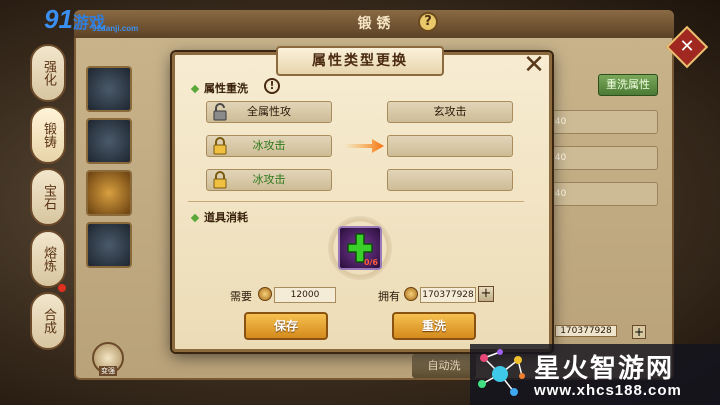 Image resolution: width=720 pixels, height=405 pixels. What do you see at coordinates (448, 295) in the screenshot?
I see `own-value: 170377928` at bounding box center [448, 295].